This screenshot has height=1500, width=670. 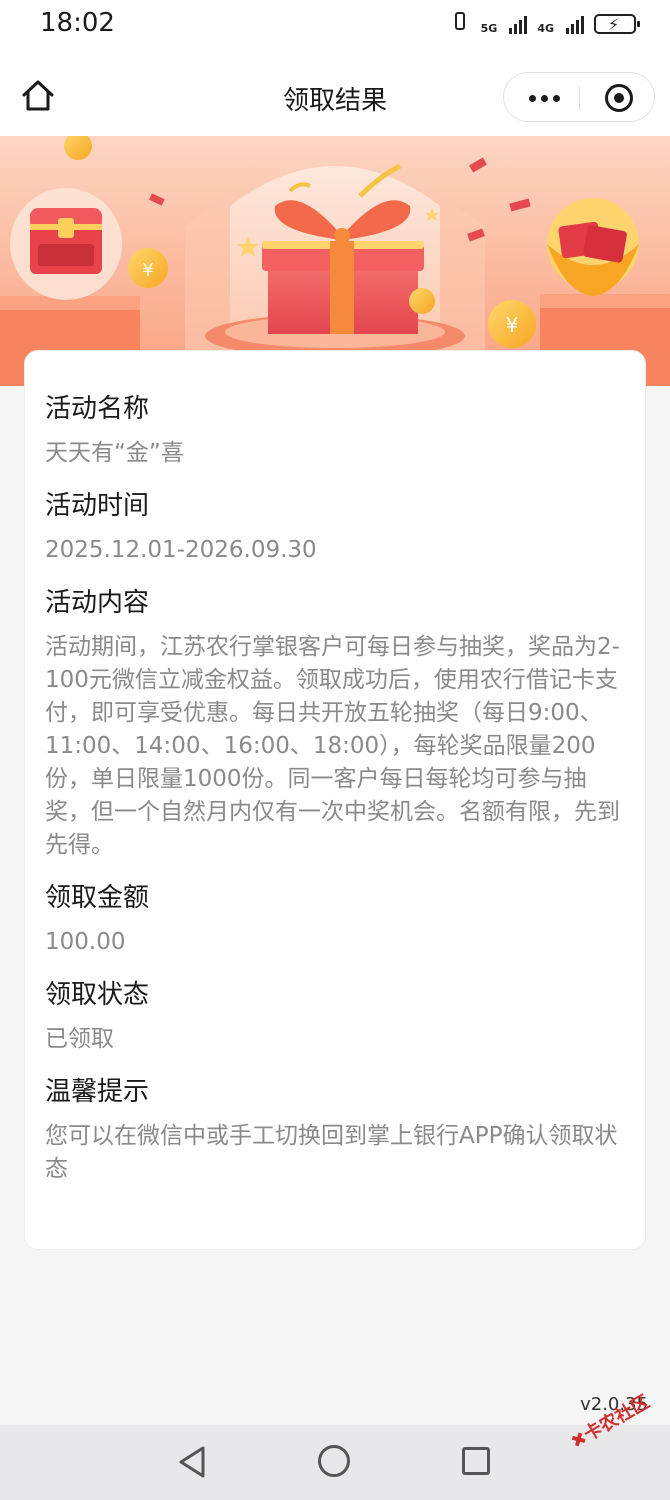 What do you see at coordinates (334, 1461) in the screenshot?
I see `home-circle-icon` at bounding box center [334, 1461].